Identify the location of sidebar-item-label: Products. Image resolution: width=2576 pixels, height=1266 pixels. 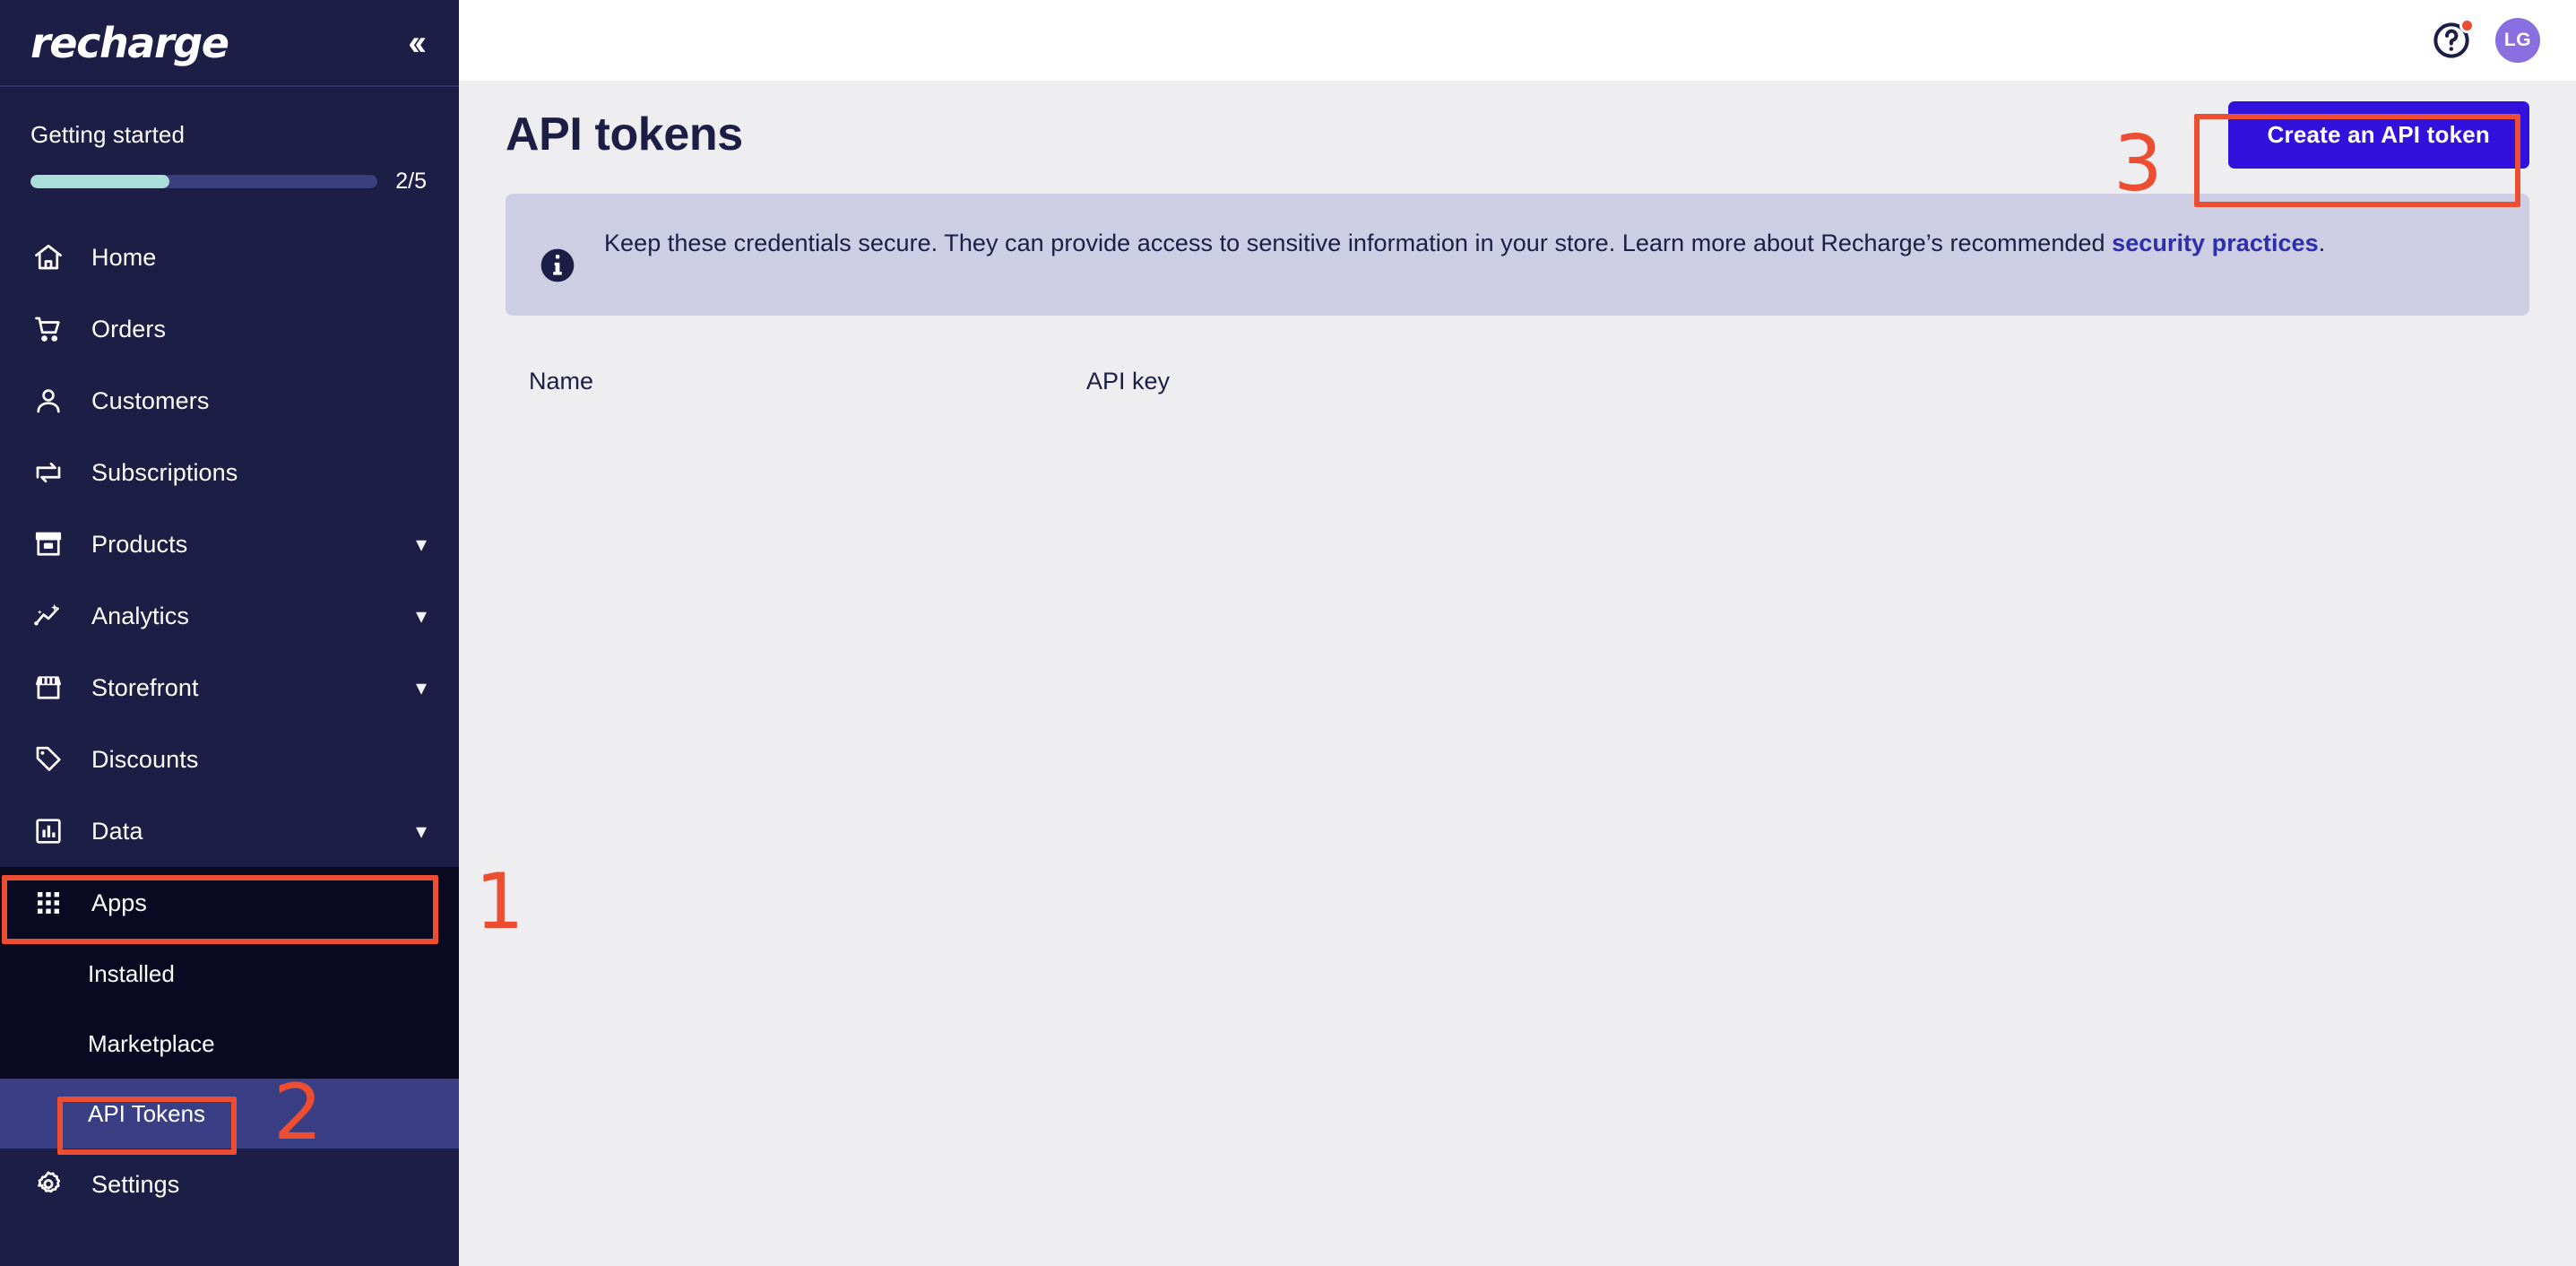
(139, 544).